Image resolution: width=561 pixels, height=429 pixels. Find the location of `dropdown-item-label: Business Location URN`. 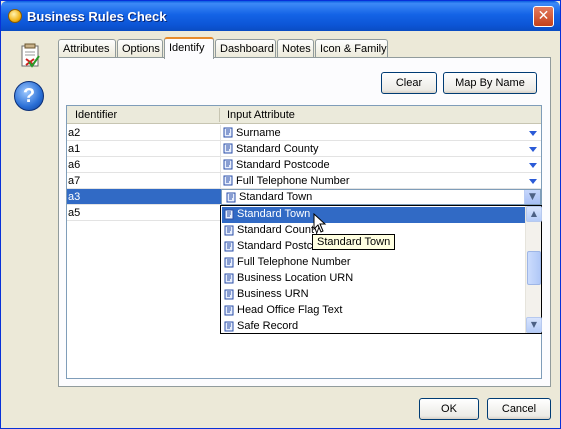

dropdown-item-label: Business Location URN is located at coordinates (295, 278).